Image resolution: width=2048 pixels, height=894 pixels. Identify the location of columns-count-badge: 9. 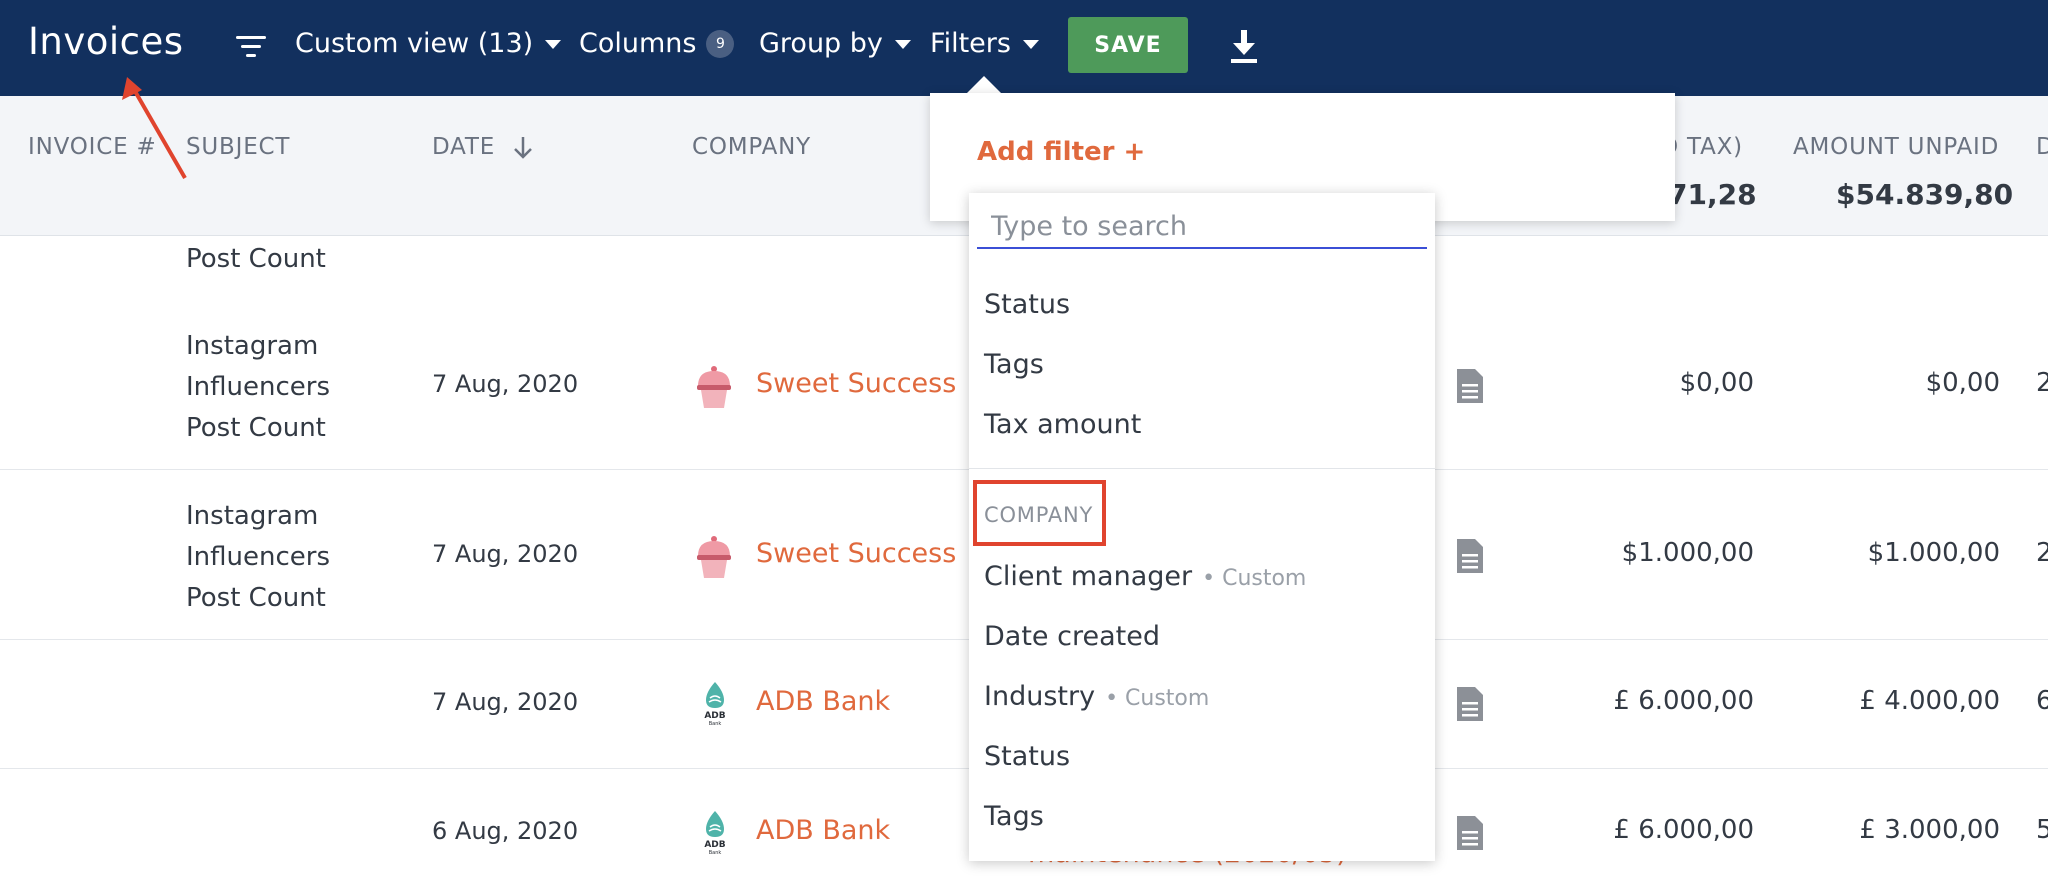
(720, 43).